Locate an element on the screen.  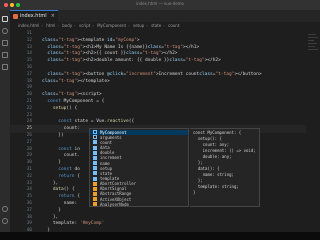
screen-bottom-bezel is located at coordinates (160, 236).